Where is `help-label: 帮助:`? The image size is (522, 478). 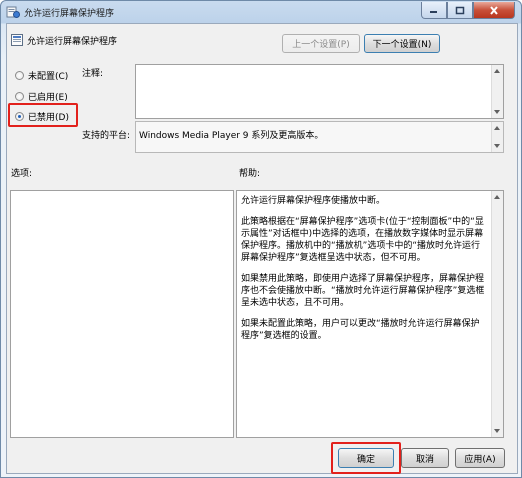 help-label: 帮助: is located at coordinates (250, 174).